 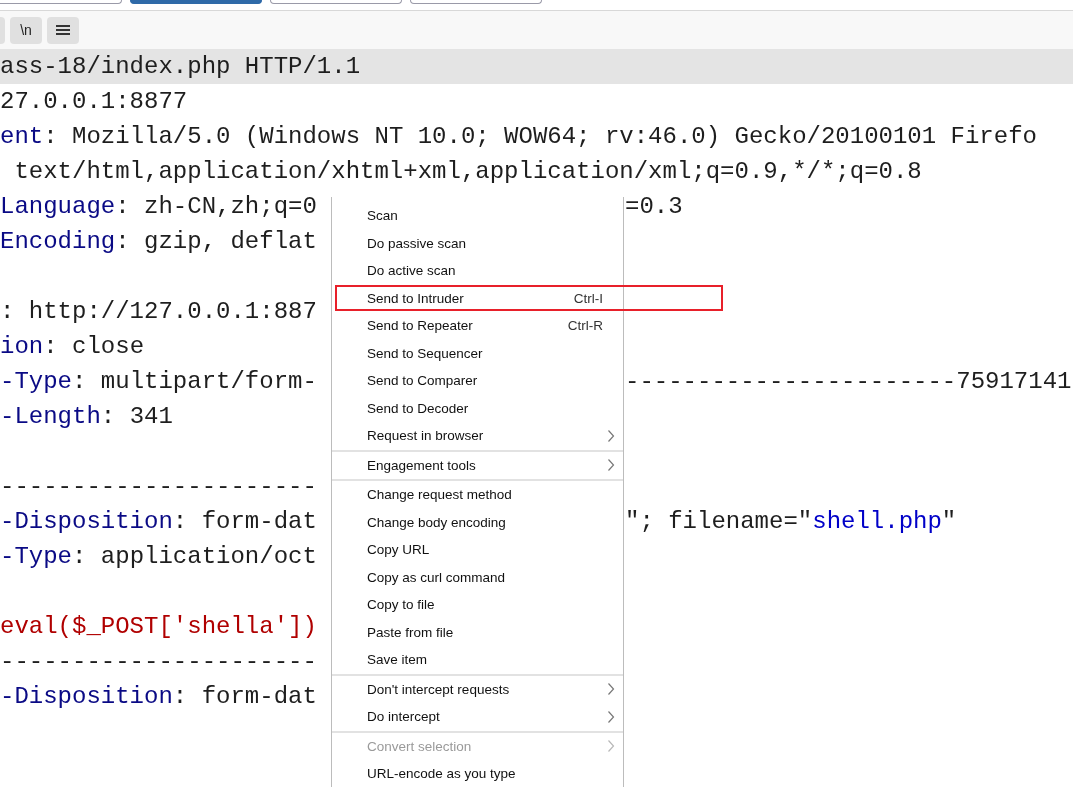 What do you see at coordinates (477, 495) in the screenshot?
I see `menu-item: Change request method` at bounding box center [477, 495].